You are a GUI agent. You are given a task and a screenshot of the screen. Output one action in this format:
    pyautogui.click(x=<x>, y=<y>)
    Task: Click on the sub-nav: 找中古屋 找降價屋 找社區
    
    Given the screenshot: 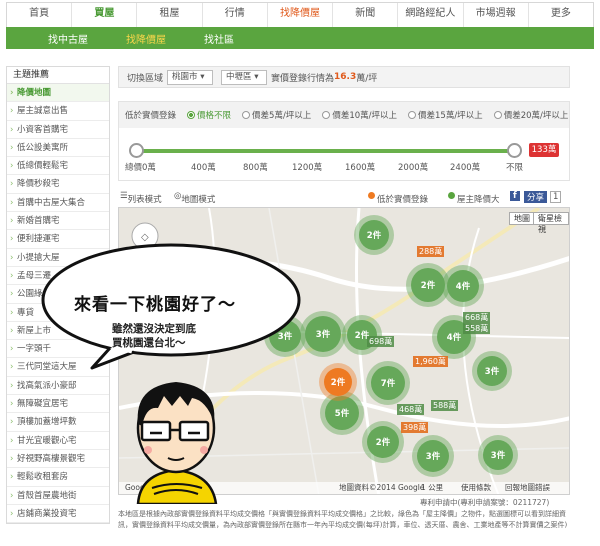 What is the action you would take?
    pyautogui.click(x=300, y=38)
    